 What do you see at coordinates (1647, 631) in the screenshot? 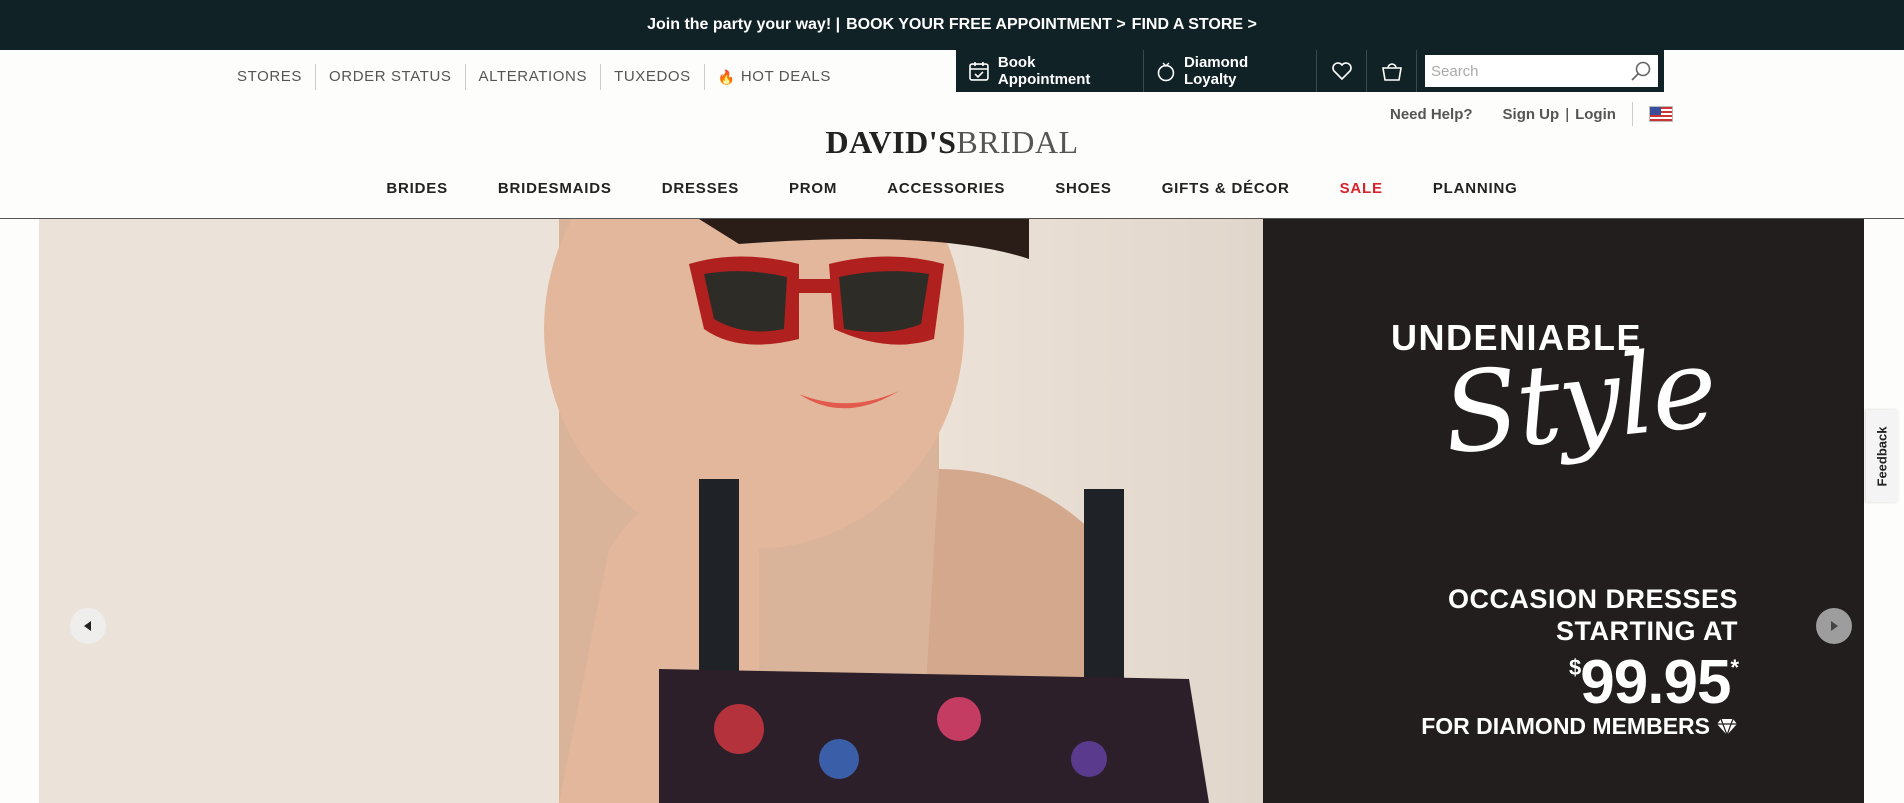
I see `offer-line-2: STARTING AT` at bounding box center [1647, 631].